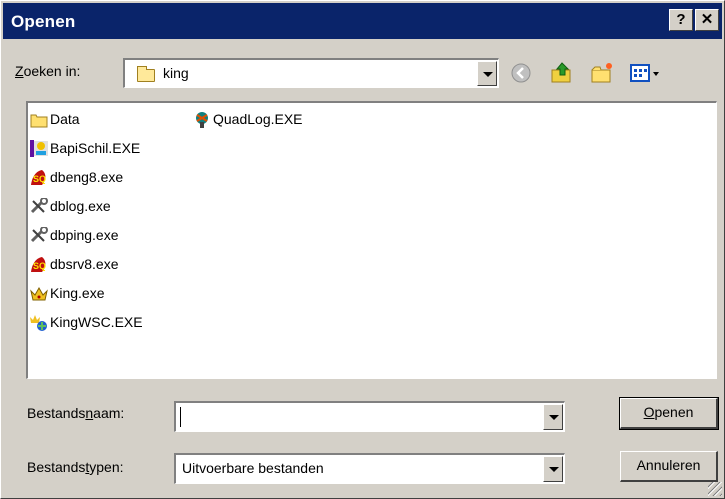  I want to click on filename-label-pre: Bestands, so click(56, 413).